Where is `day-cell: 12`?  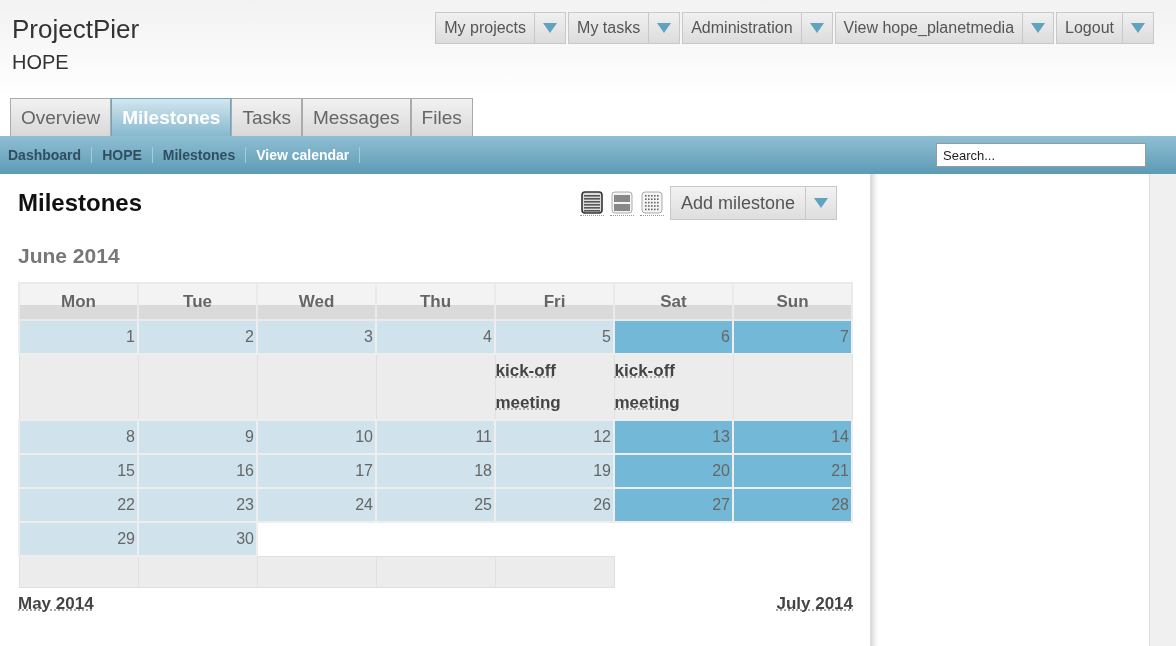 day-cell: 12 is located at coordinates (554, 437).